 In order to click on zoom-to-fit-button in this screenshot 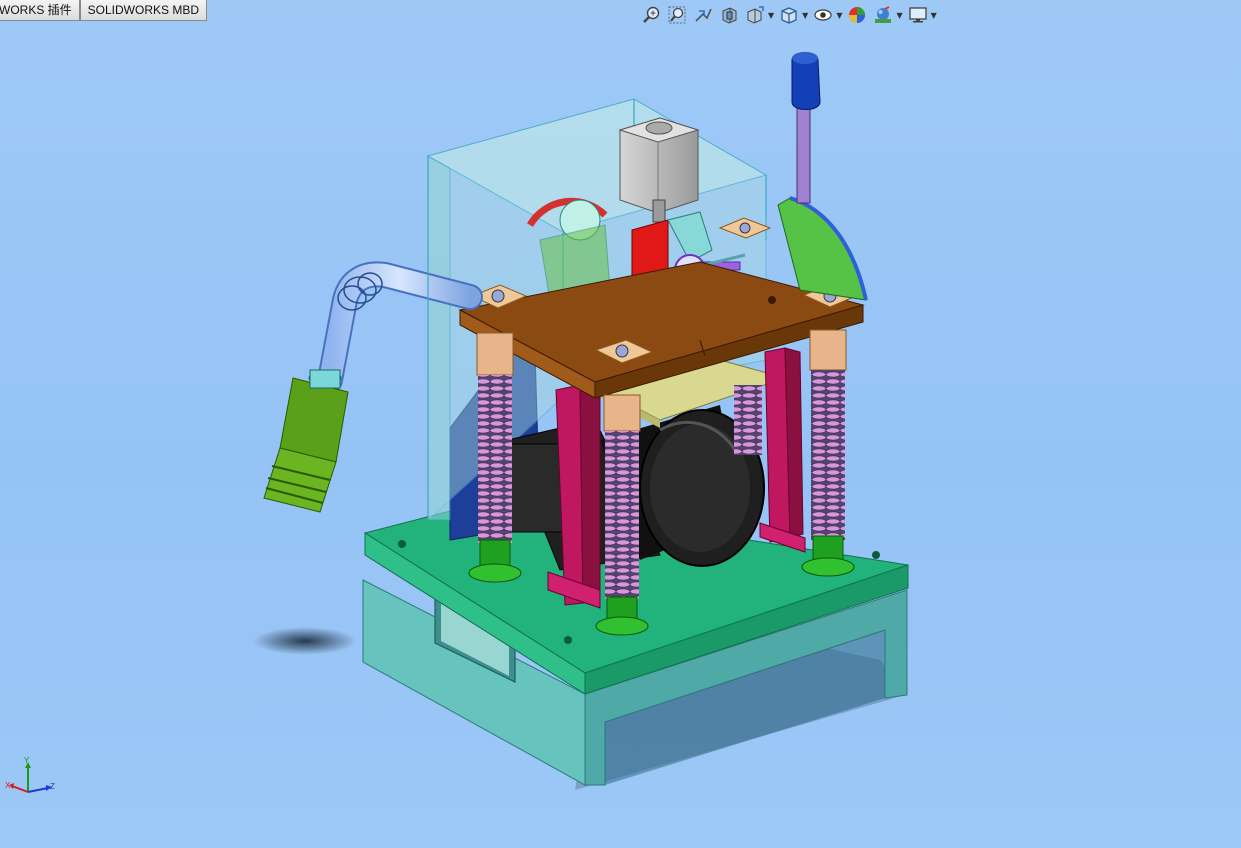, I will do `click(651, 15)`.